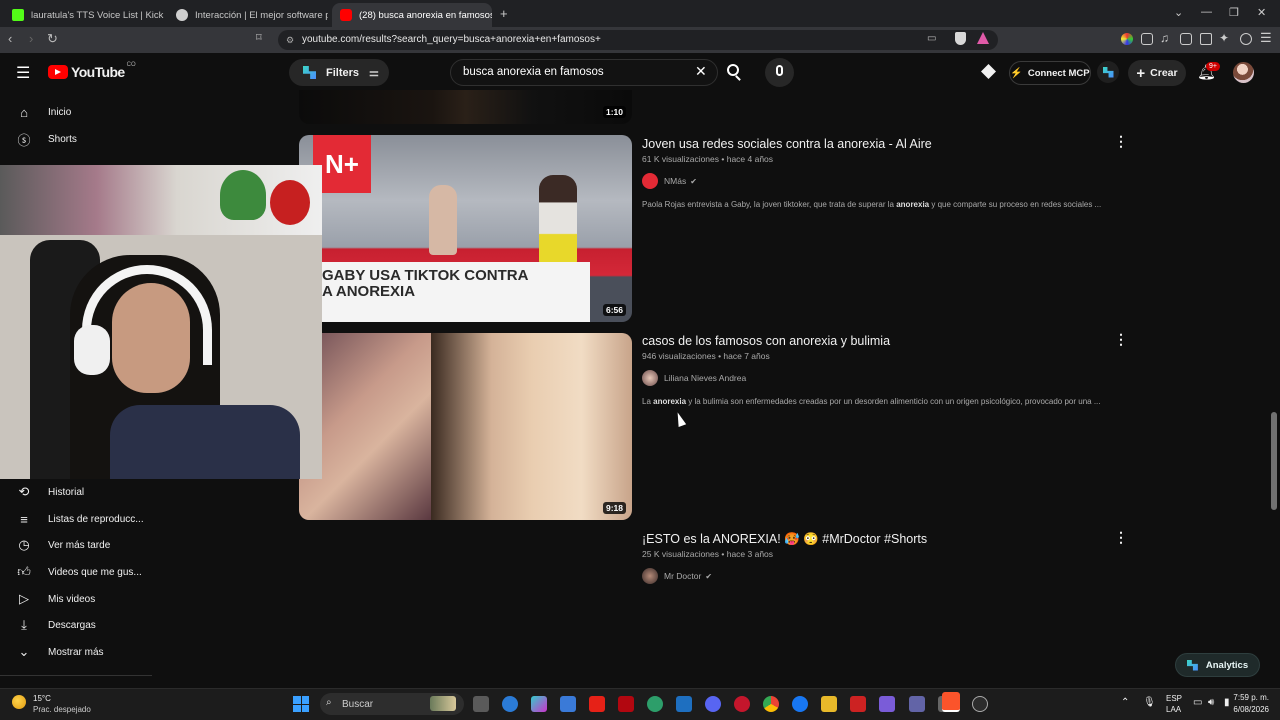 This screenshot has width=1280, height=720. What do you see at coordinates (339, 72) in the screenshot?
I see `filters-button: Filters ⚌` at bounding box center [339, 72].